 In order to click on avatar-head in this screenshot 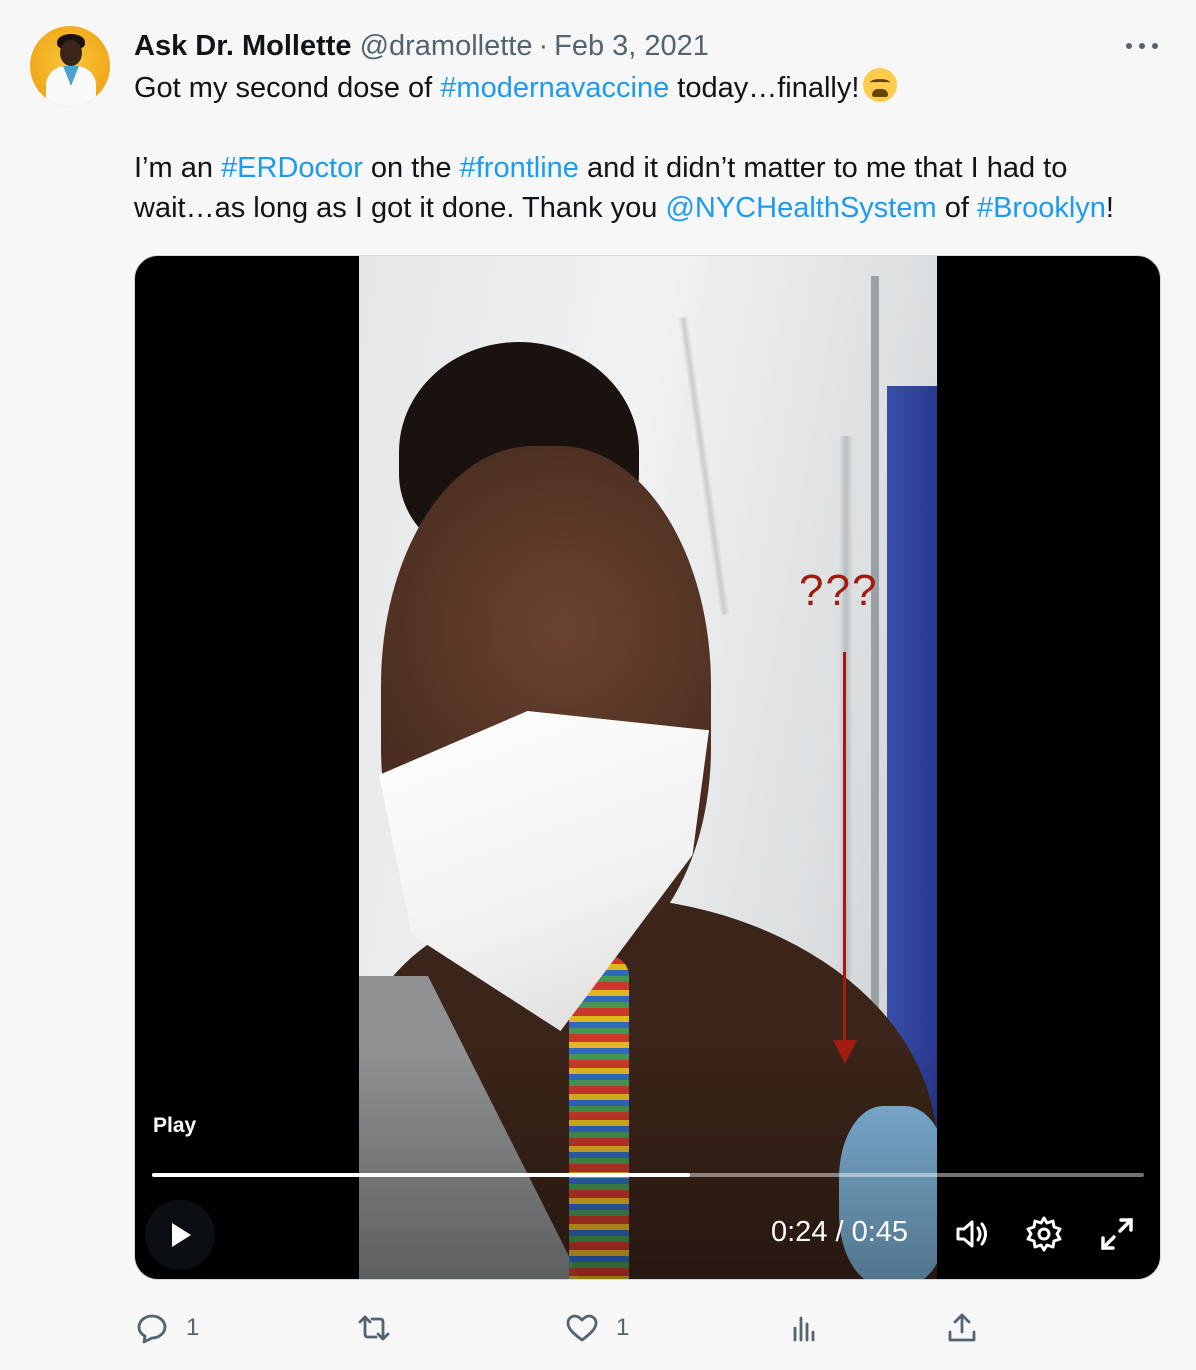, I will do `click(71, 53)`.